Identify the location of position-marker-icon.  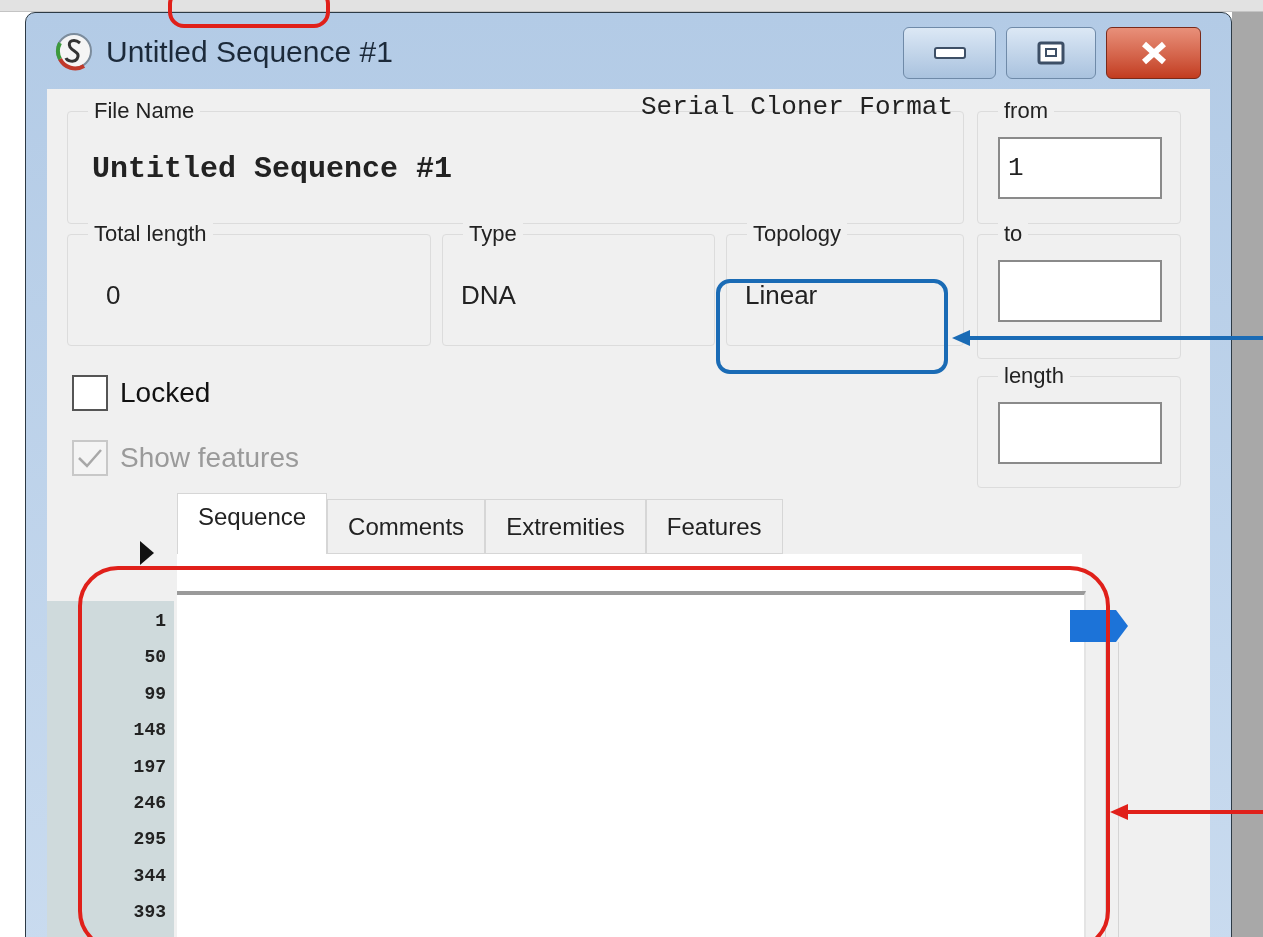
(1099, 626).